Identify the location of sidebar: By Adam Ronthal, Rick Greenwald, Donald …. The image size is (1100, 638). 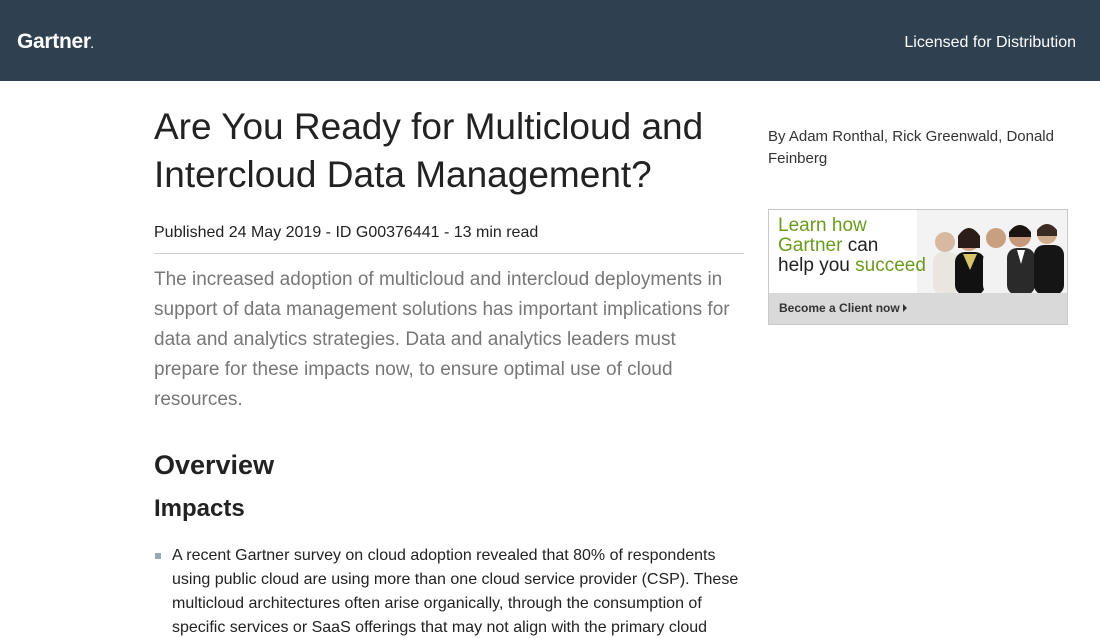
(918, 148).